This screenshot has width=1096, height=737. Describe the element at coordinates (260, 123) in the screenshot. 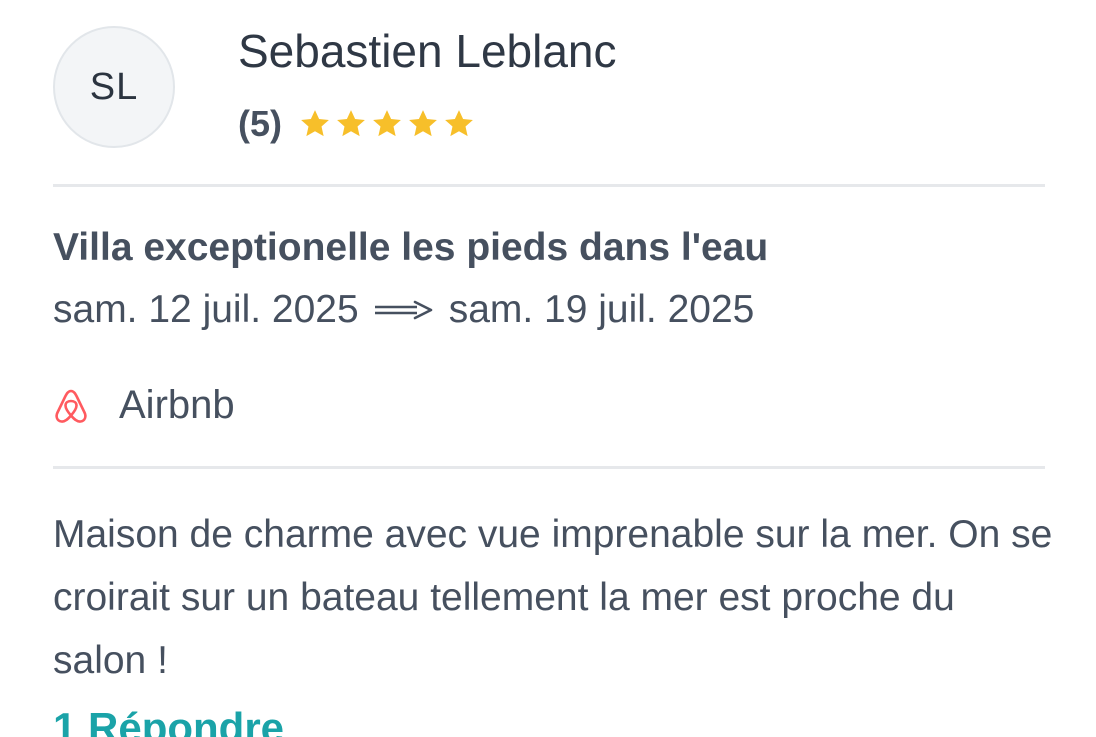

I see `rating-count: (5)` at that location.